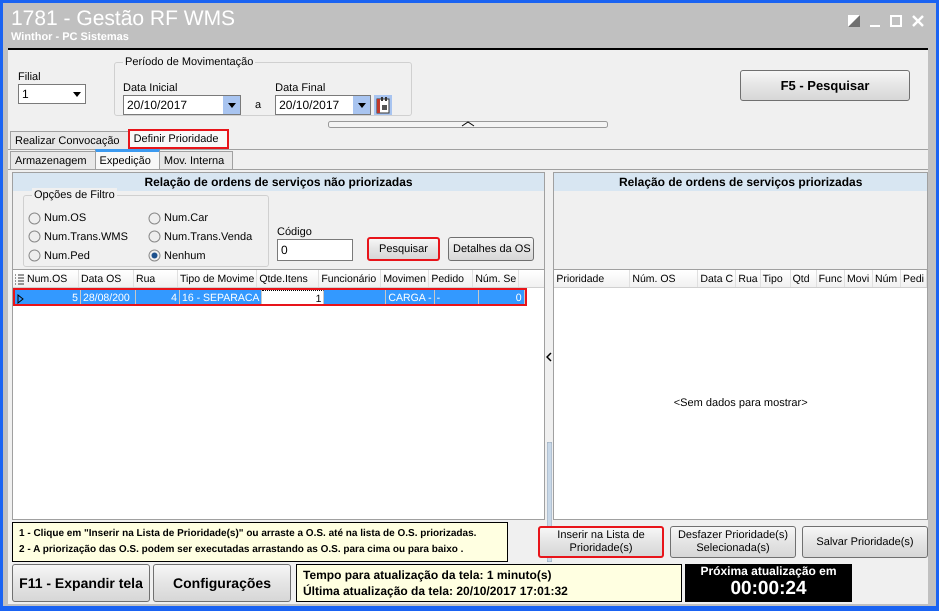 This screenshot has height=611, width=939. I want to click on column-header: Data C, so click(717, 278).